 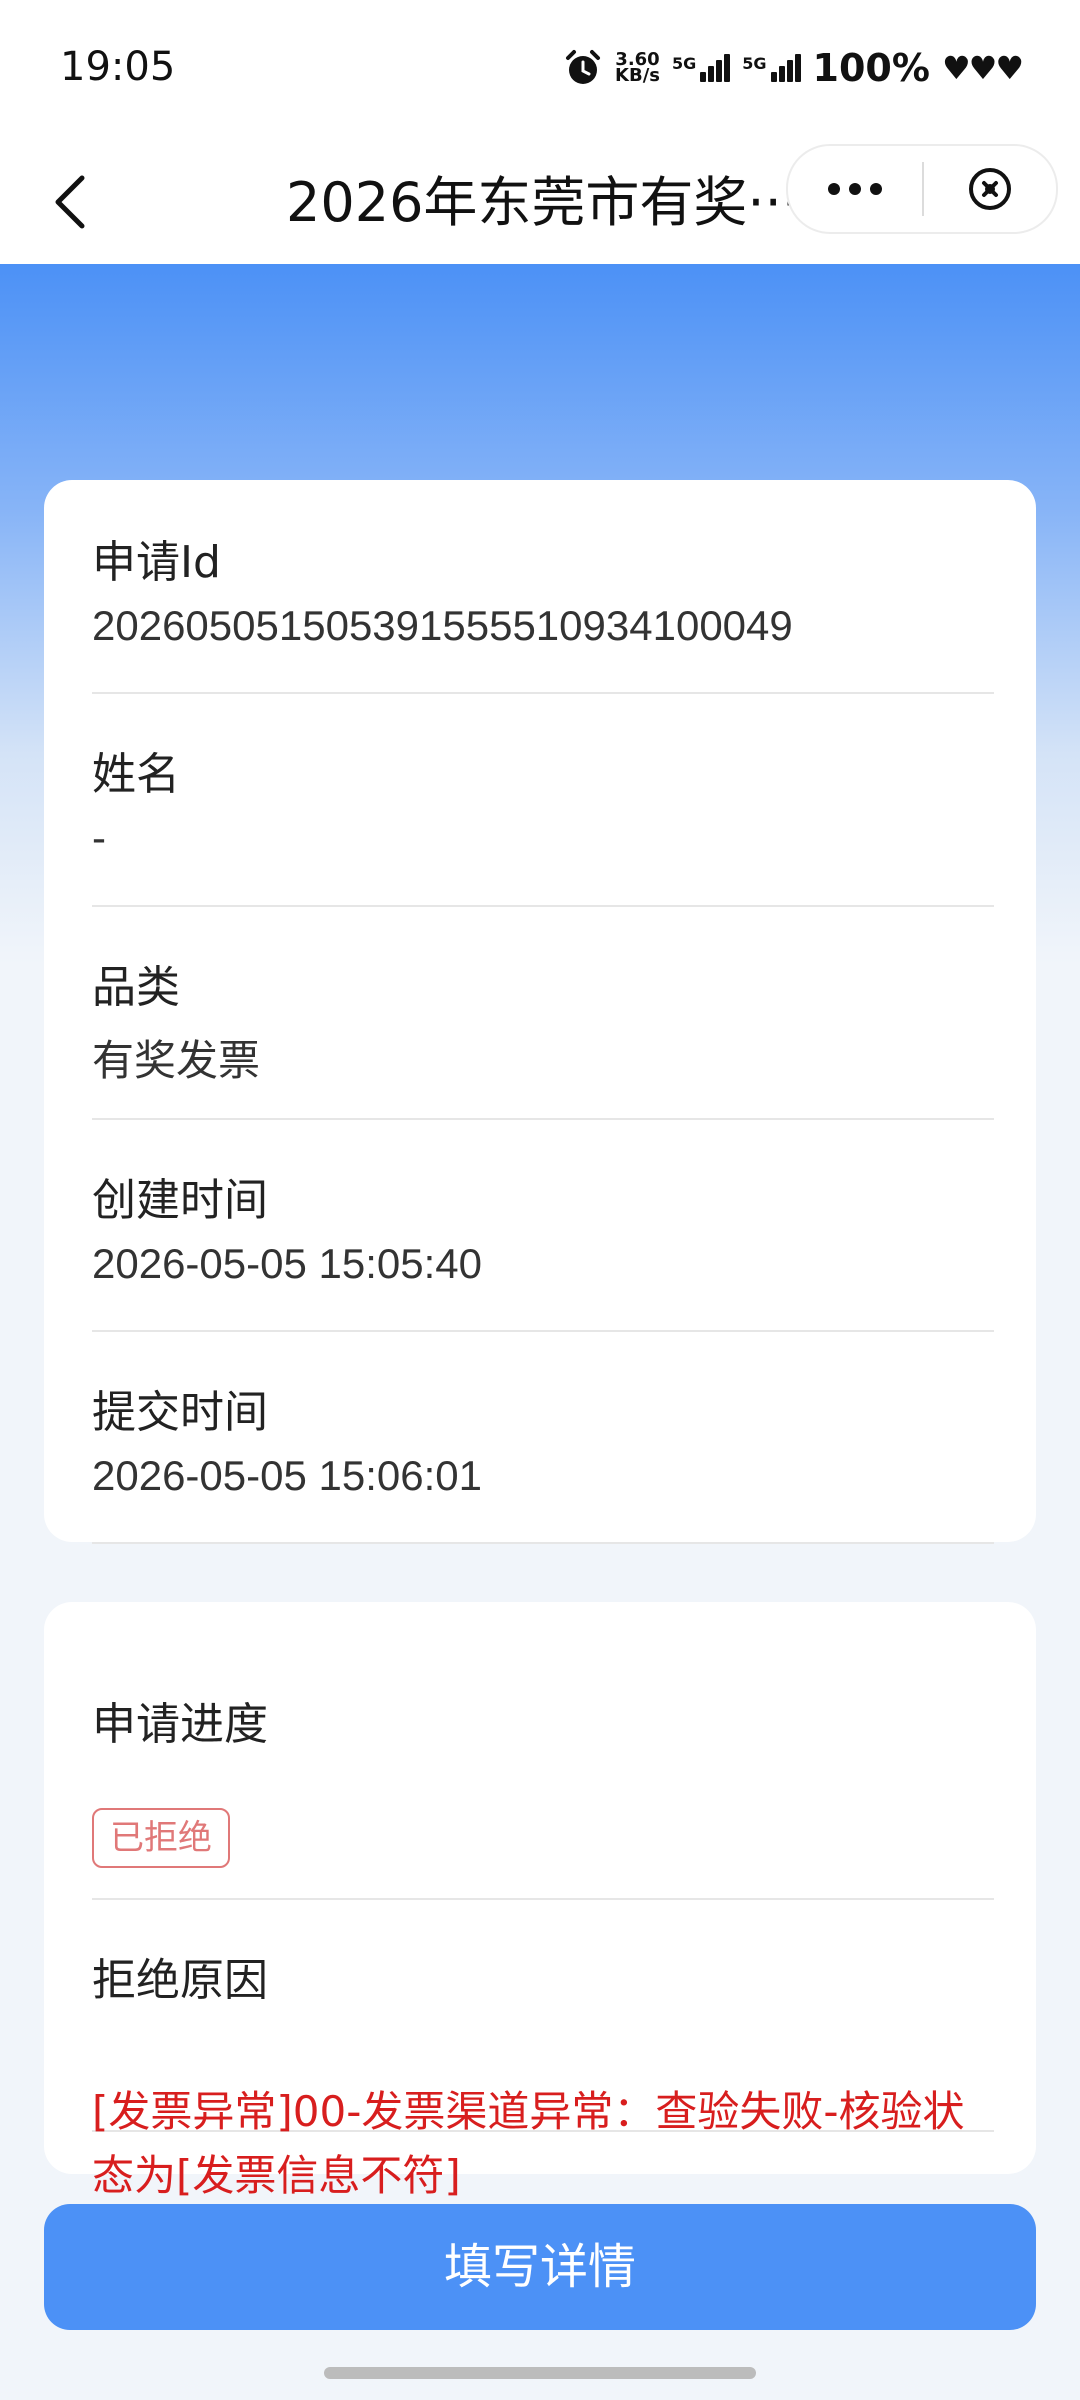 I want to click on status-badge: 已拒绝, so click(x=161, y=1838).